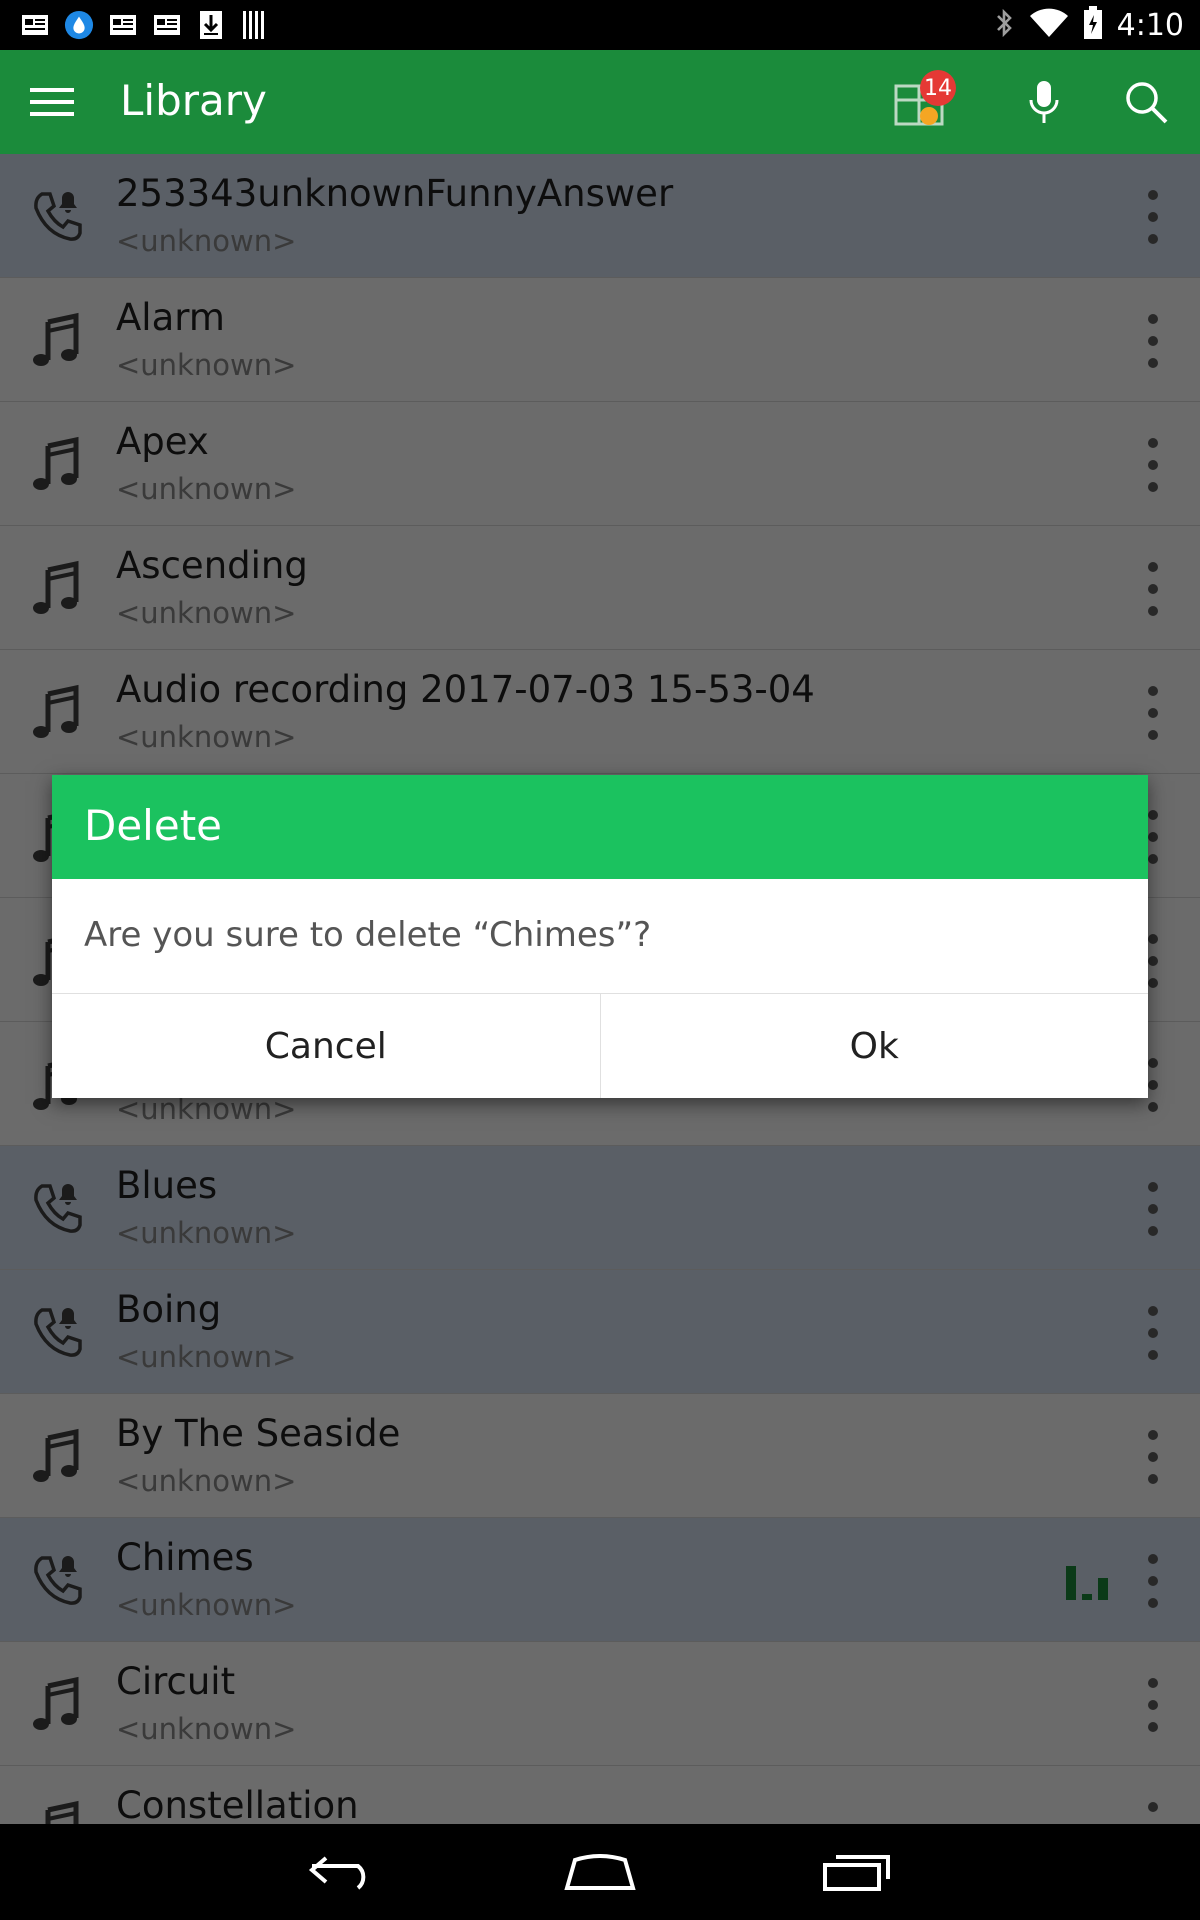 The image size is (1200, 1920). I want to click on dialog-title: Delete, so click(153, 825).